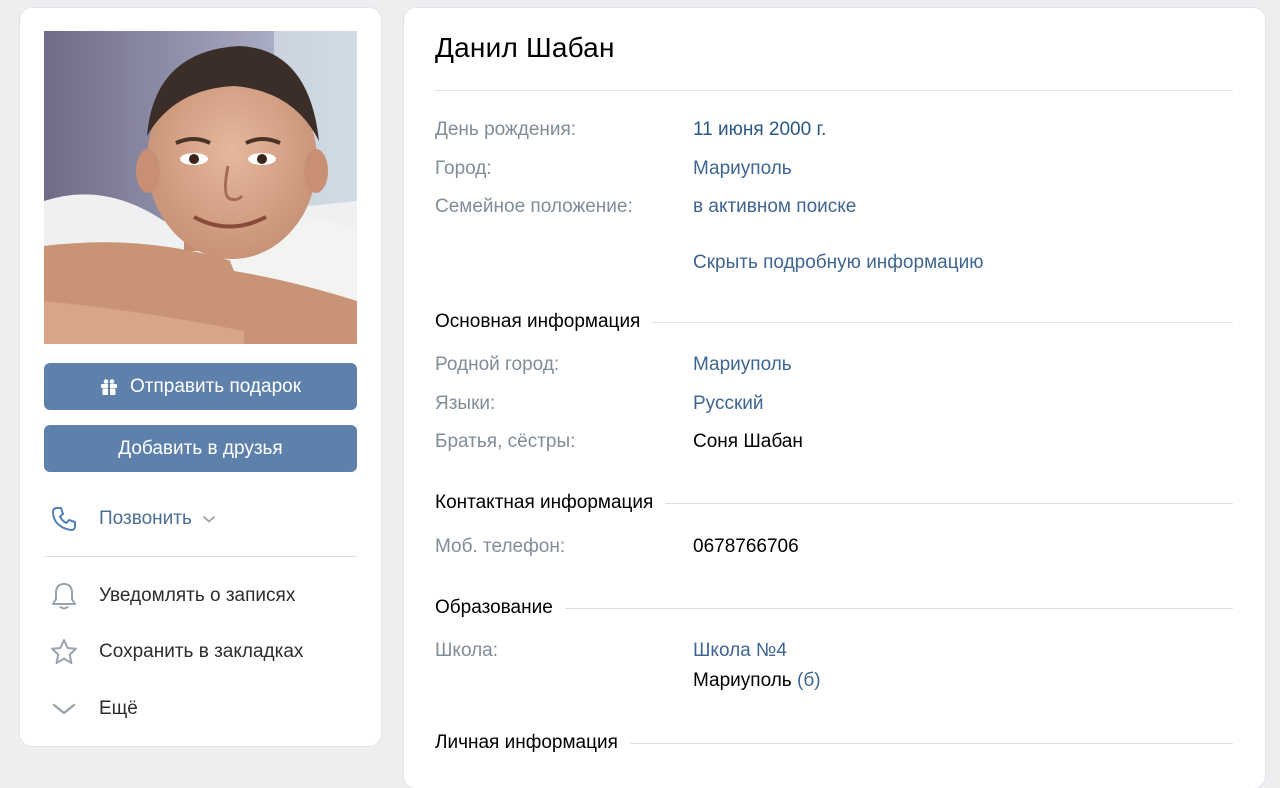 This screenshot has height=788, width=1280. Describe the element at coordinates (505, 441) in the screenshot. I see `info-label: Братья, сёстры:` at that location.